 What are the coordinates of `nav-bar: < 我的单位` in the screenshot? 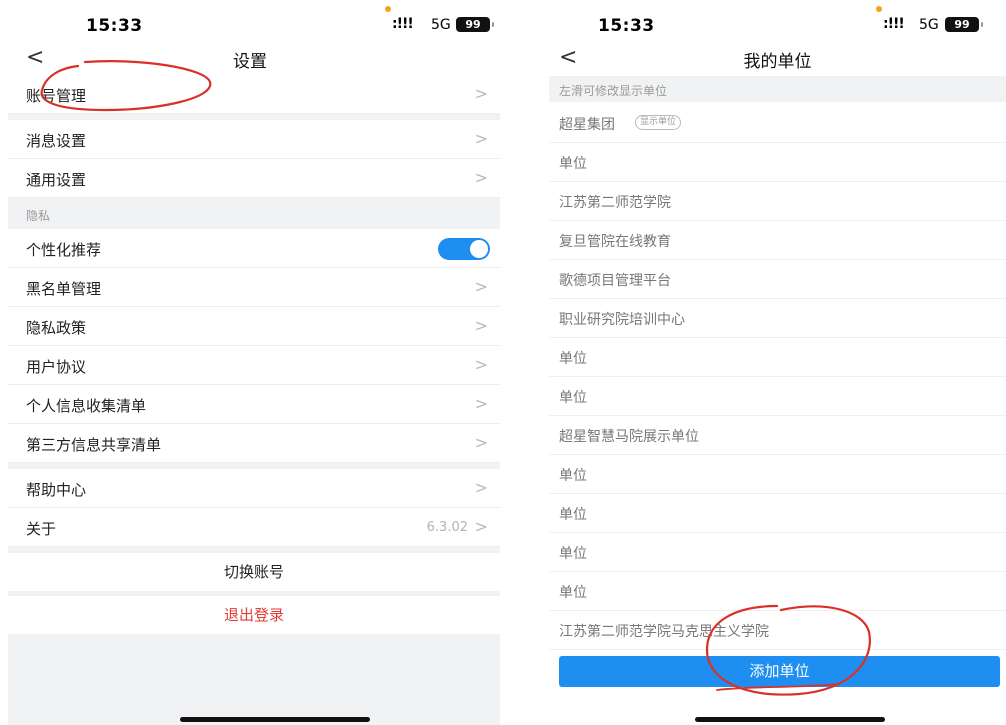 It's located at (777, 59).